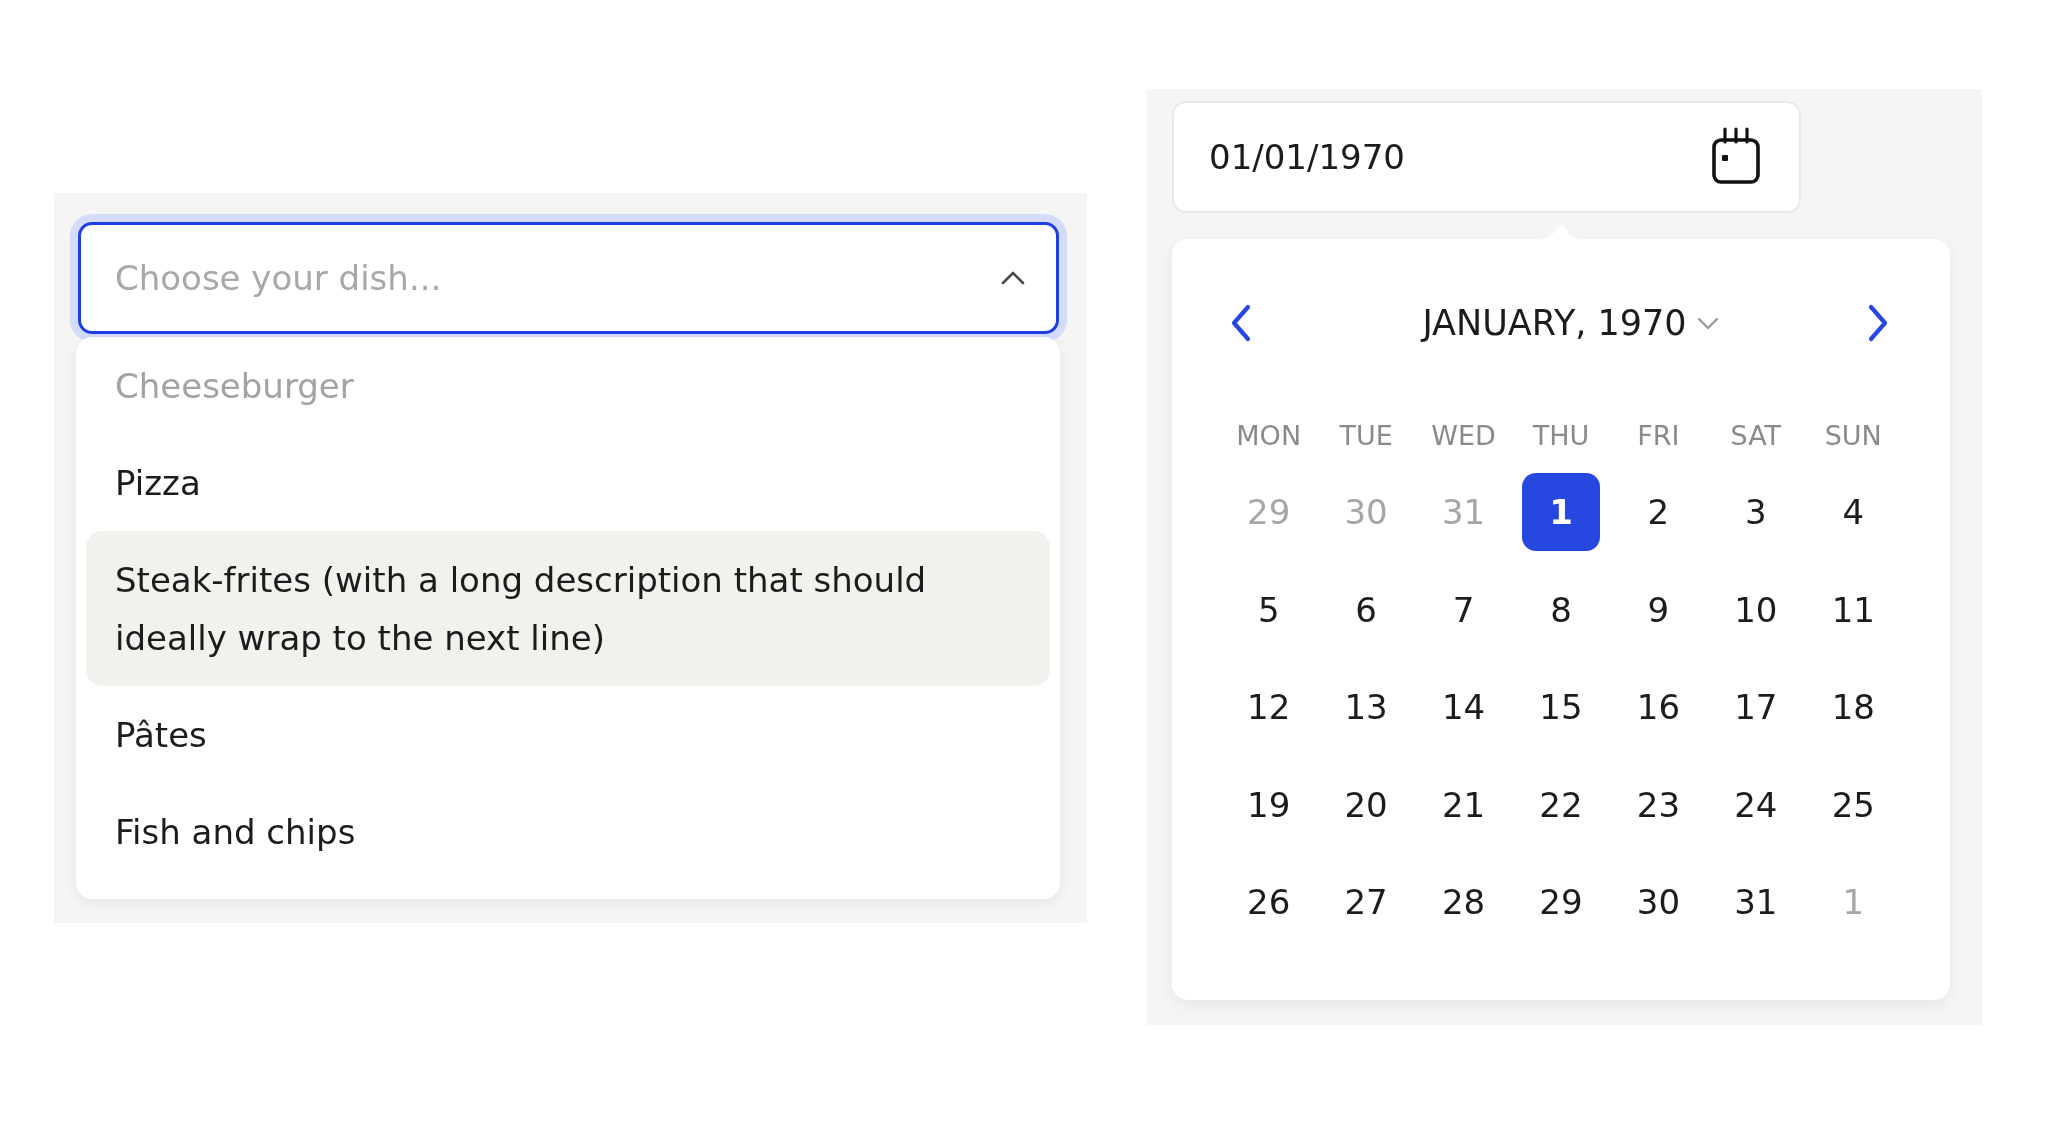 Image resolution: width=2048 pixels, height=1124 pixels. Describe the element at coordinates (1853, 804) in the screenshot. I see `calendar-day: 25` at that location.